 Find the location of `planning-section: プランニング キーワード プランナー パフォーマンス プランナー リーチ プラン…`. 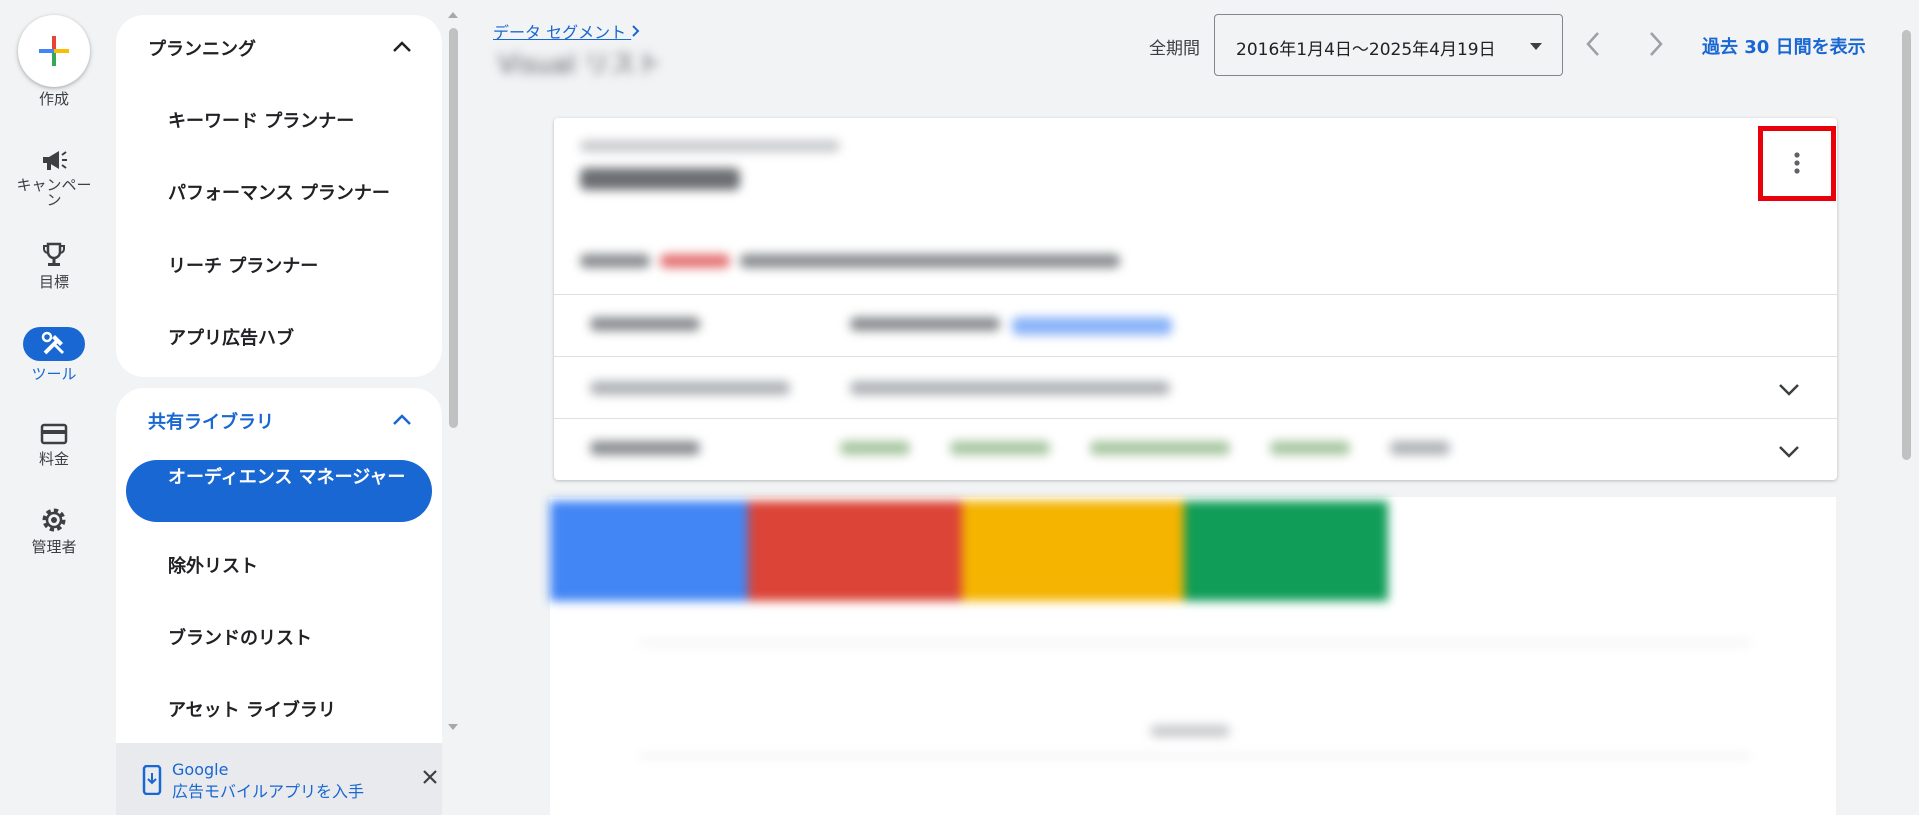

planning-section: プランニング キーワード プランナー パフォーマンス プランナー リーチ プラン… is located at coordinates (279, 196).